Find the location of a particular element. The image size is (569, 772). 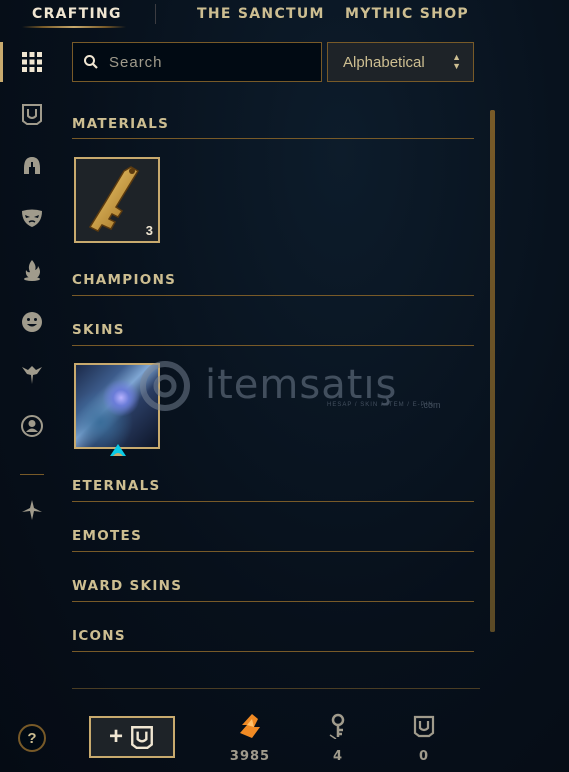

scrollbar-thumb is located at coordinates (492, 371).